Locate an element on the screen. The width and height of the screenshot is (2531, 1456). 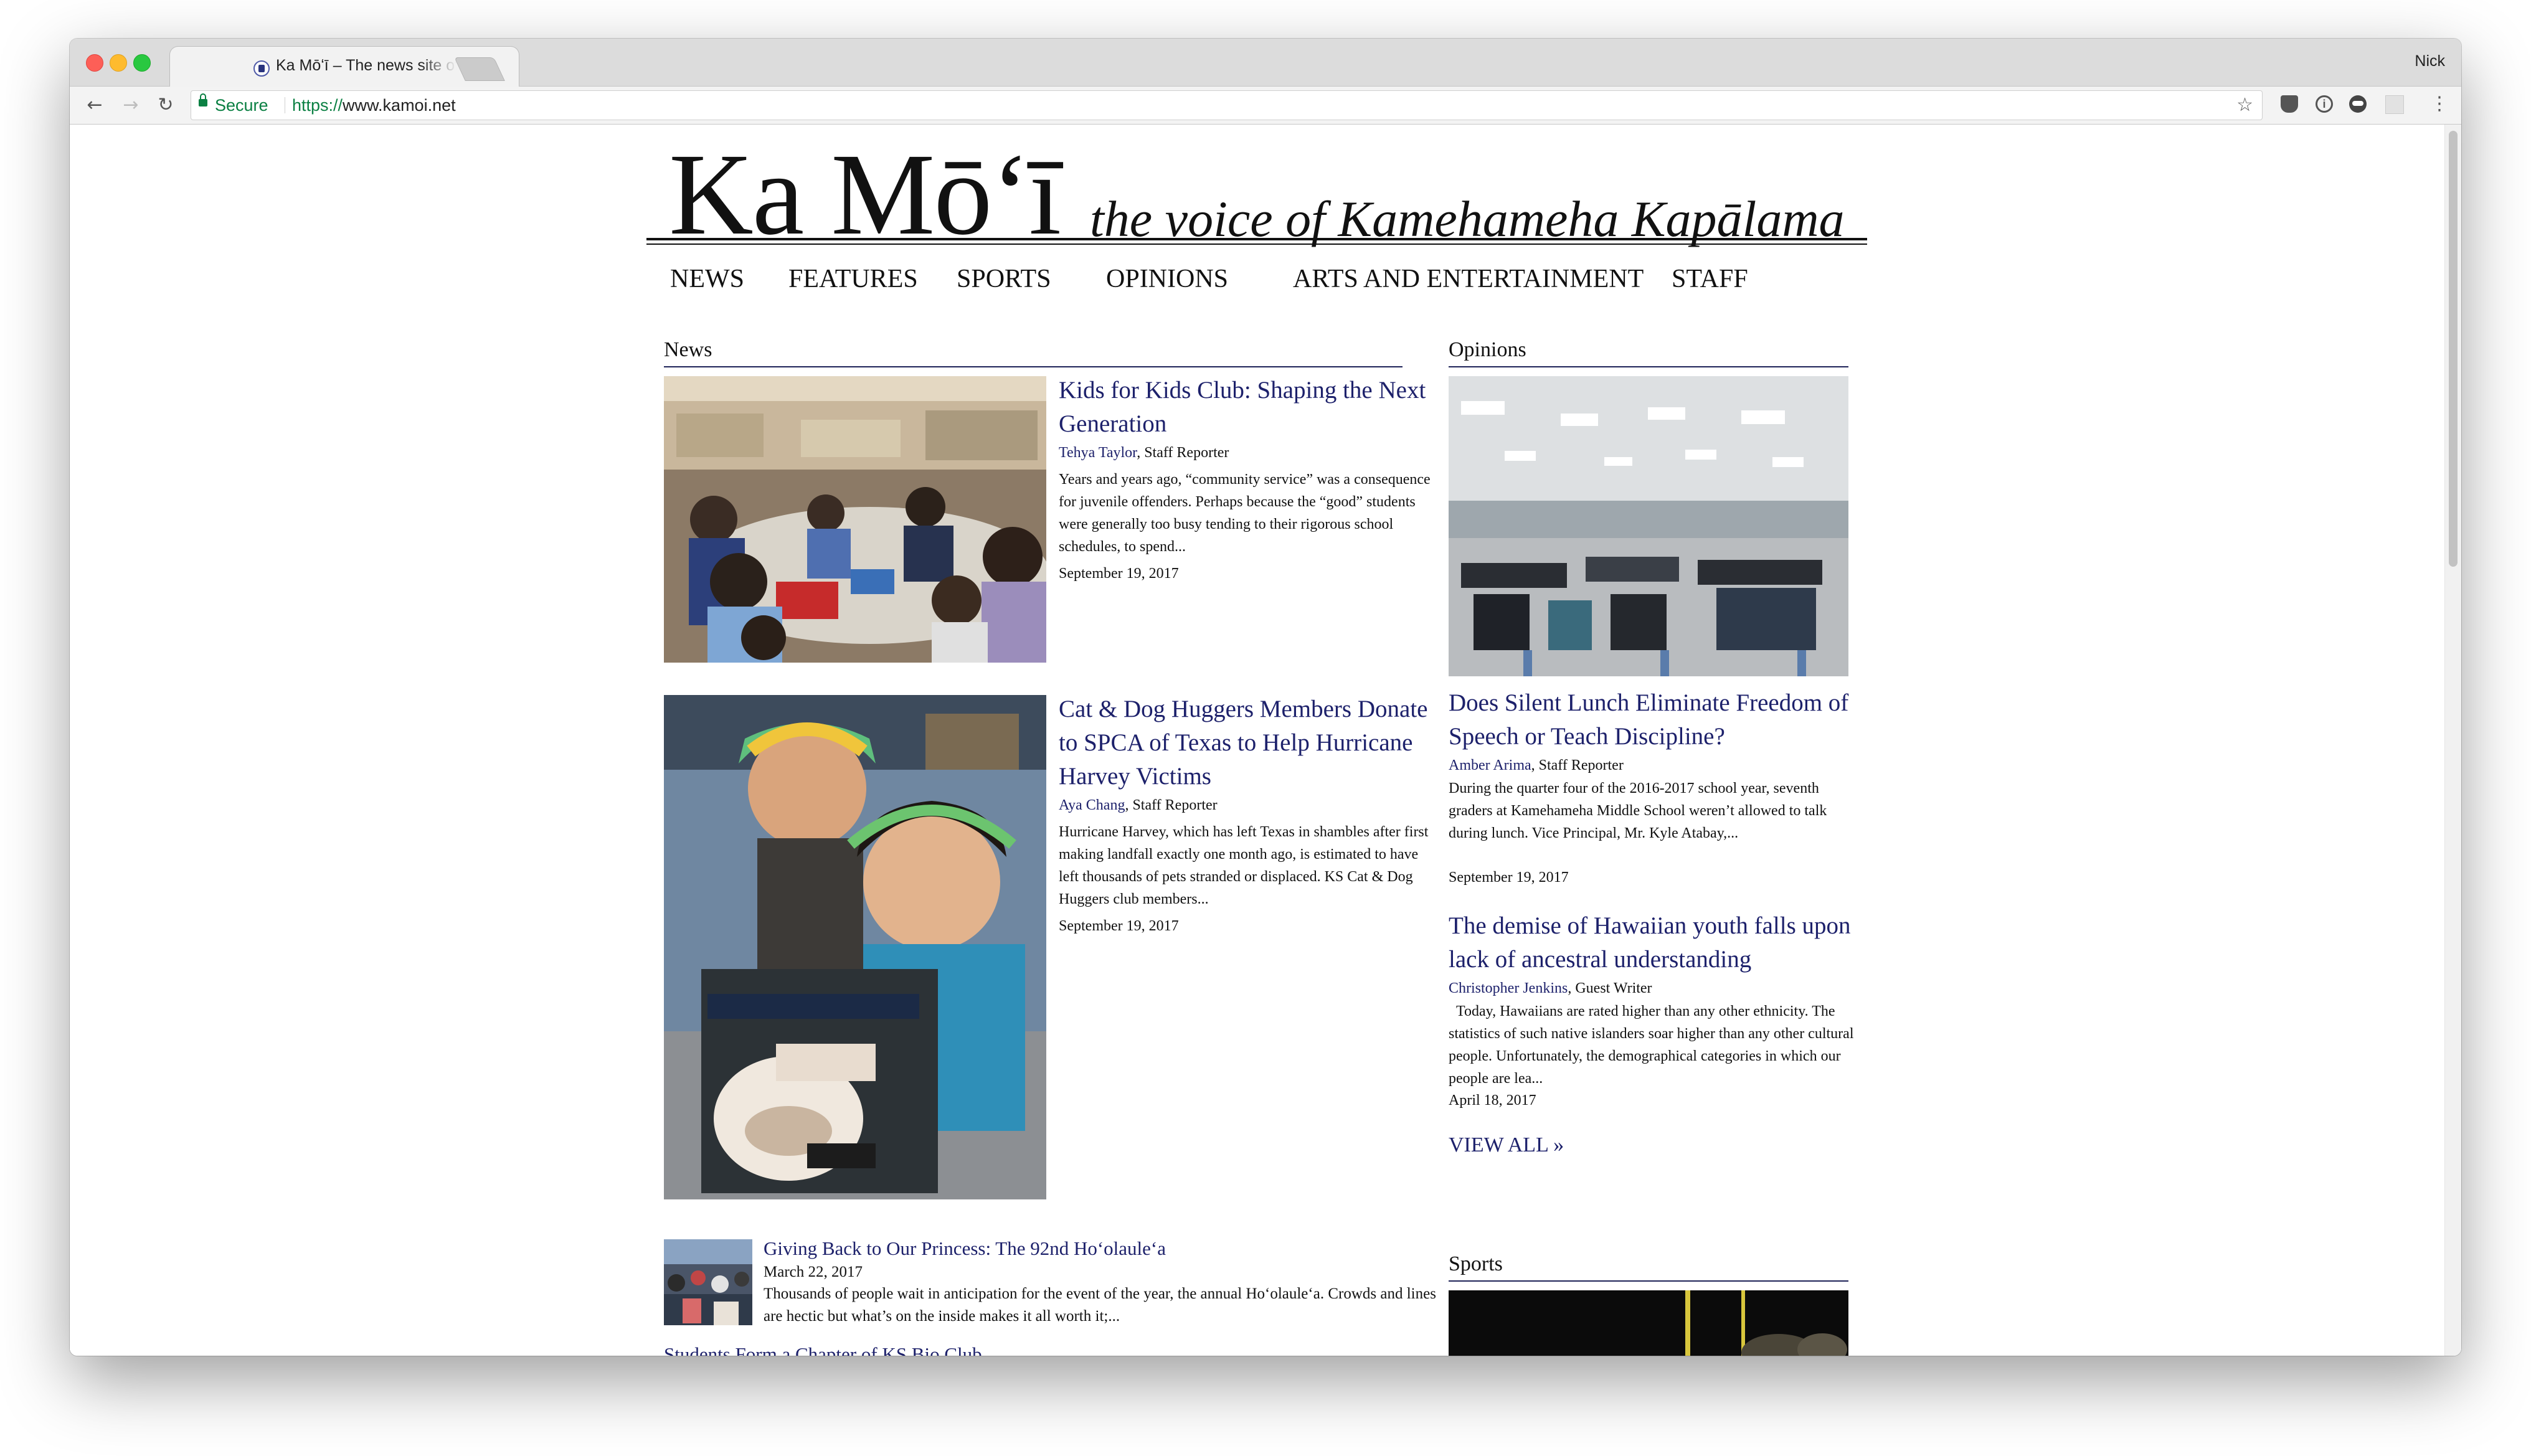
page-scrollbar is located at coordinates (2452, 741).